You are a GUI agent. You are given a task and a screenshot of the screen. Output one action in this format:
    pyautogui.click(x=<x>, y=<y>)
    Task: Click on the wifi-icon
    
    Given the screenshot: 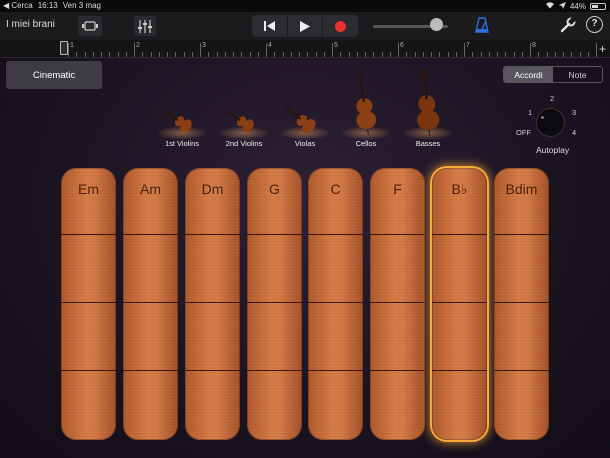 What is the action you would take?
    pyautogui.click(x=550, y=6)
    